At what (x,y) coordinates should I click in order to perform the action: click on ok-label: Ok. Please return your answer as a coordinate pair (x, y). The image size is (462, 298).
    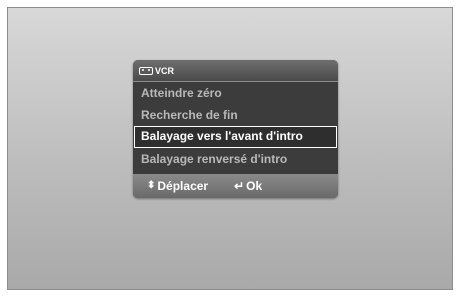
    Looking at the image, I should click on (254, 186).